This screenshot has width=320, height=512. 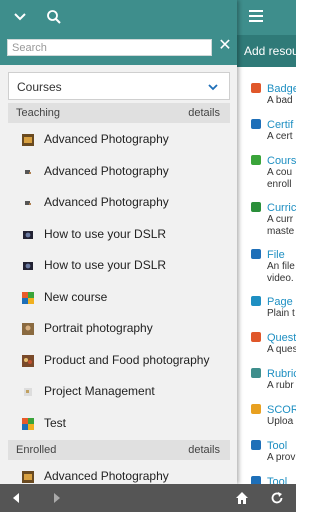 What do you see at coordinates (266, 17) in the screenshot?
I see `right-topbar` at bounding box center [266, 17].